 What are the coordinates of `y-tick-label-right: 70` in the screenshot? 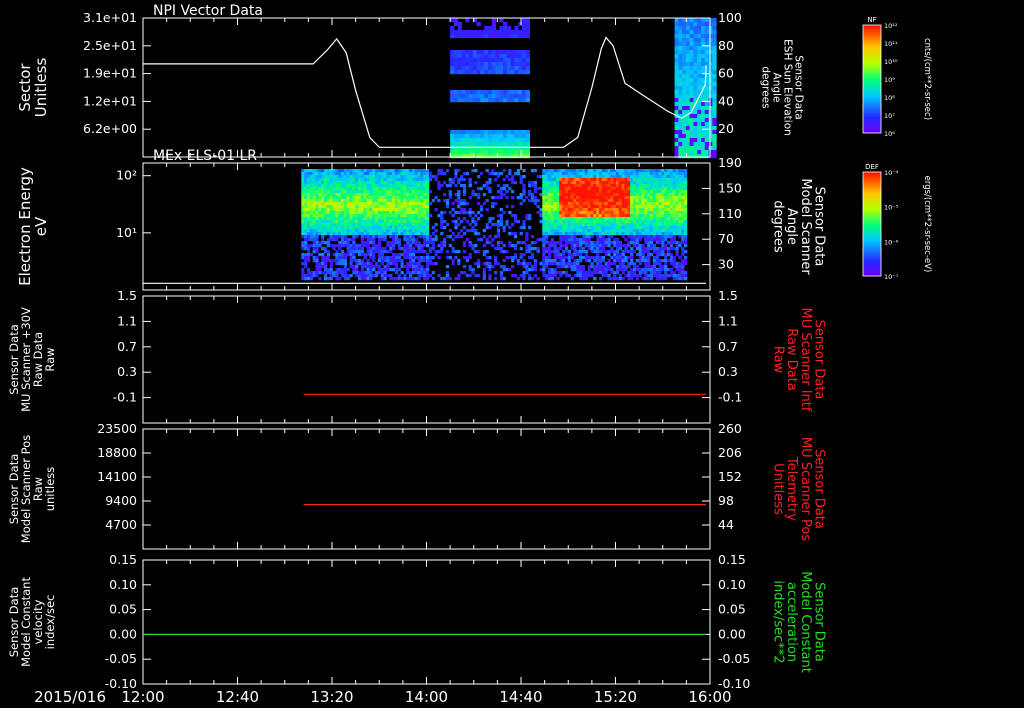 It's located at (726, 238).